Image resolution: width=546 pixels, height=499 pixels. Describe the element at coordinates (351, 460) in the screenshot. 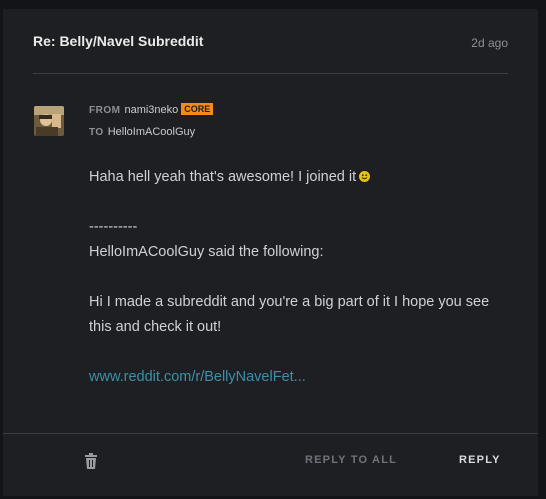

I see `reply-to-all-button: REPLY TO ALL` at that location.